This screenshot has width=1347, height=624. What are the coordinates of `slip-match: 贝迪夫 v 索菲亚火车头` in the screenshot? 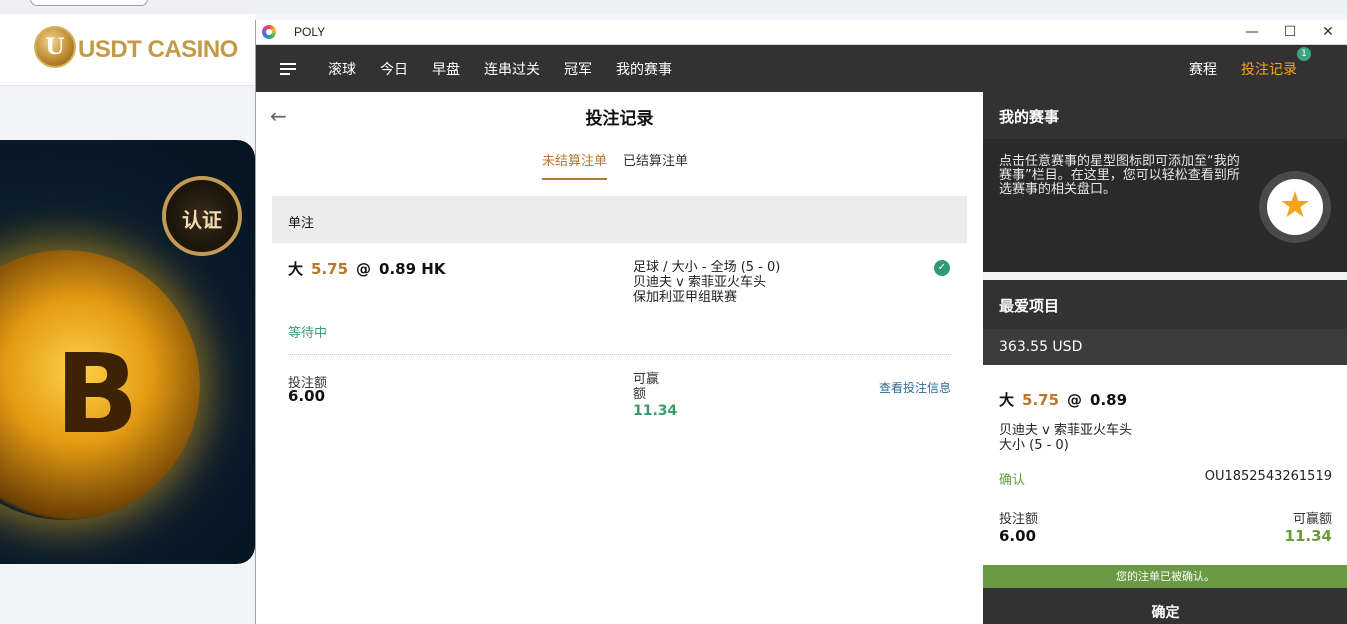 It's located at (1065, 430).